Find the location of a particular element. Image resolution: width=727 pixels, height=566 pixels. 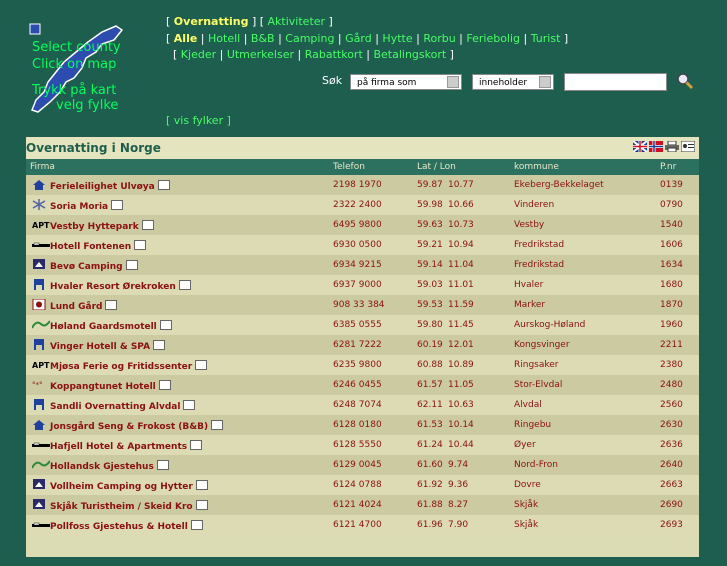

vis-fylker-link: [ vis fylker ] is located at coordinates (198, 120).